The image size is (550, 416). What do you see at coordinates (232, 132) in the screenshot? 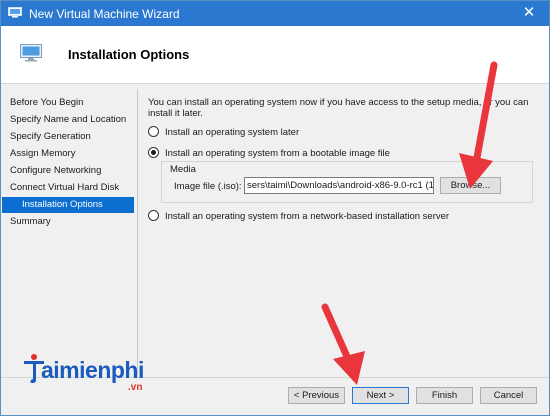
I see `option-install-later-label: Install an operating system later` at bounding box center [232, 132].